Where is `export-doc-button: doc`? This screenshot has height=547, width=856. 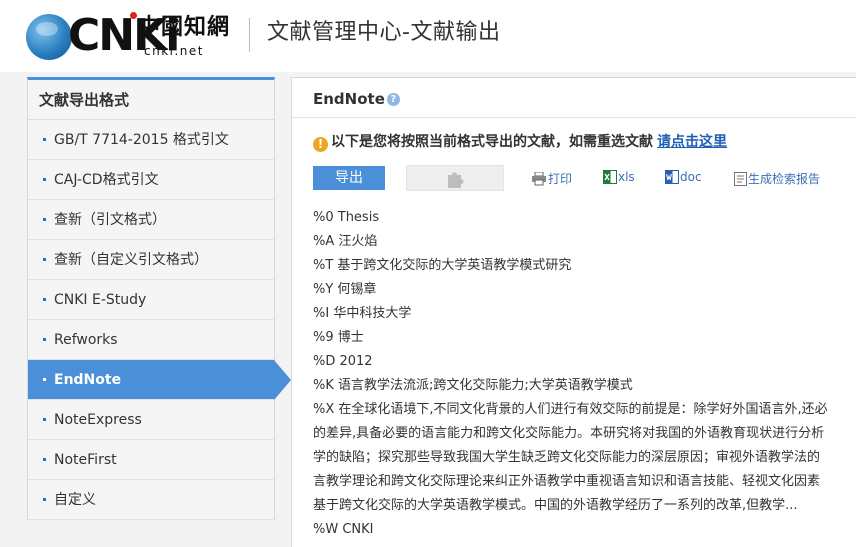 export-doc-button: doc is located at coordinates (683, 177).